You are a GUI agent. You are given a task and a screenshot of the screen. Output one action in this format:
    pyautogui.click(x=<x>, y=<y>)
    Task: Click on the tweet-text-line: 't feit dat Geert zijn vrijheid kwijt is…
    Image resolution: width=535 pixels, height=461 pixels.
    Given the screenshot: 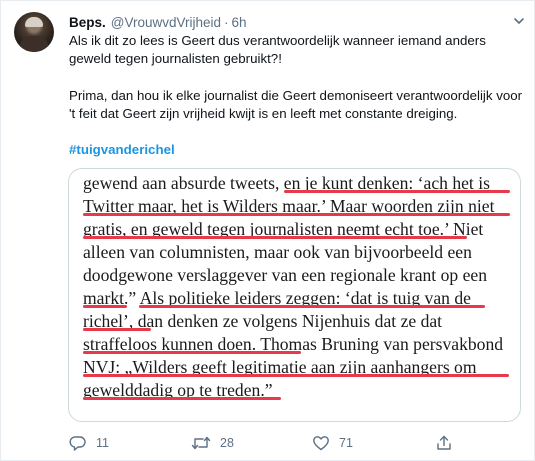 What is the action you would take?
    pyautogui.click(x=263, y=113)
    